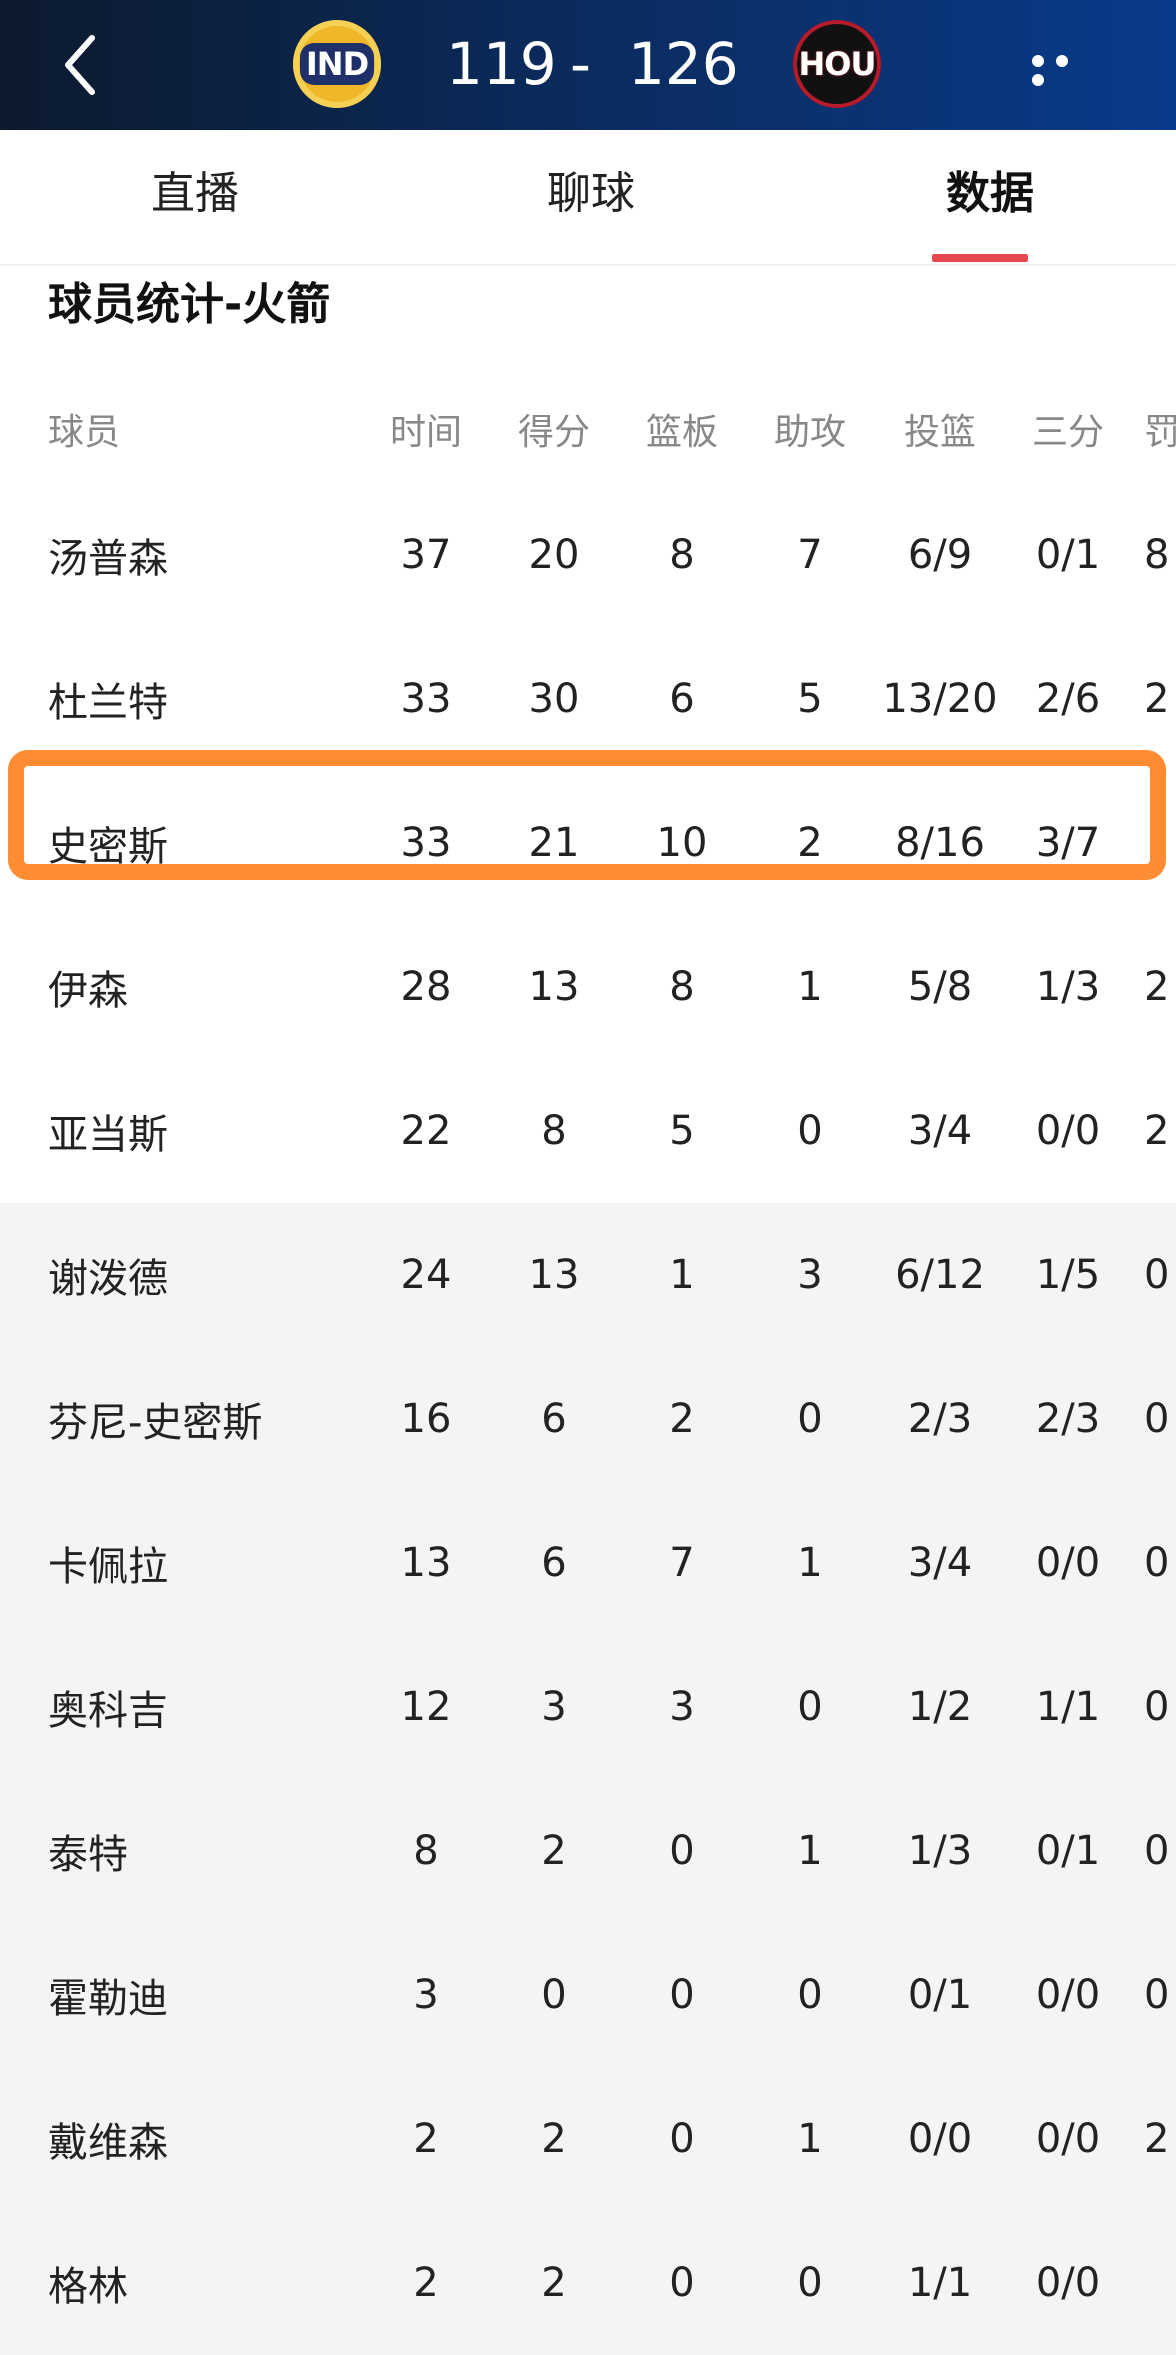 The height and width of the screenshot is (2355, 1176). What do you see at coordinates (940, 429) in the screenshot?
I see `column-header: 投篮` at bounding box center [940, 429].